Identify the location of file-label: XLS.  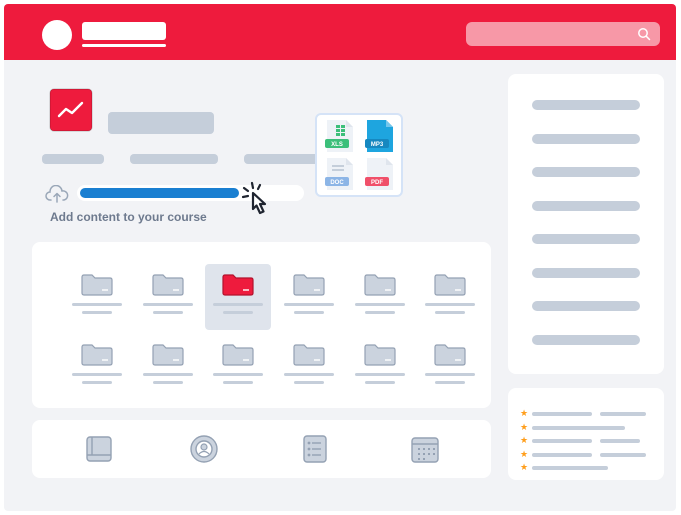
(337, 145).